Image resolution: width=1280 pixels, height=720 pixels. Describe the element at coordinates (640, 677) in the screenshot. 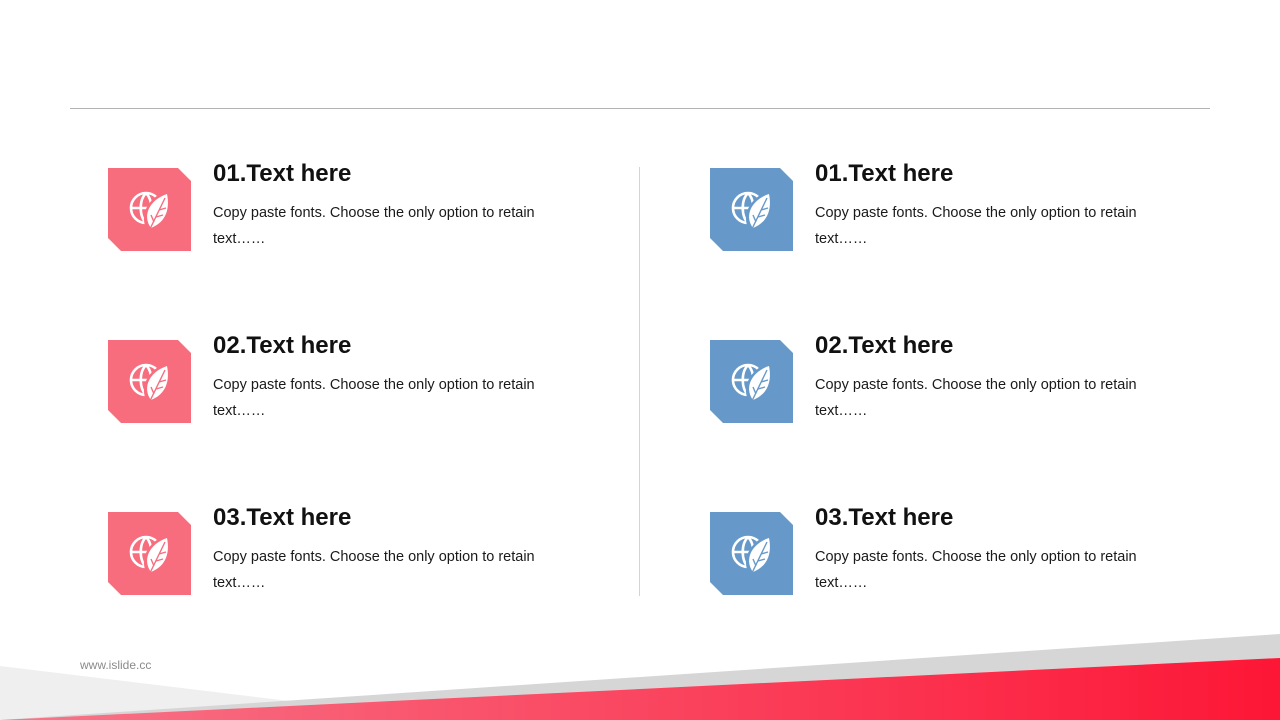

I see `bottom-decoration` at that location.